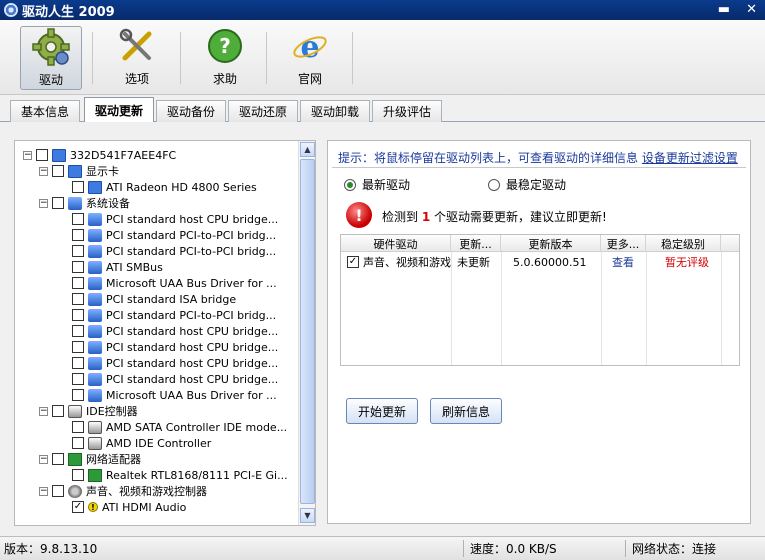 The height and width of the screenshot is (560, 765). What do you see at coordinates (625, 548) in the screenshot?
I see `status-divider` at bounding box center [625, 548].